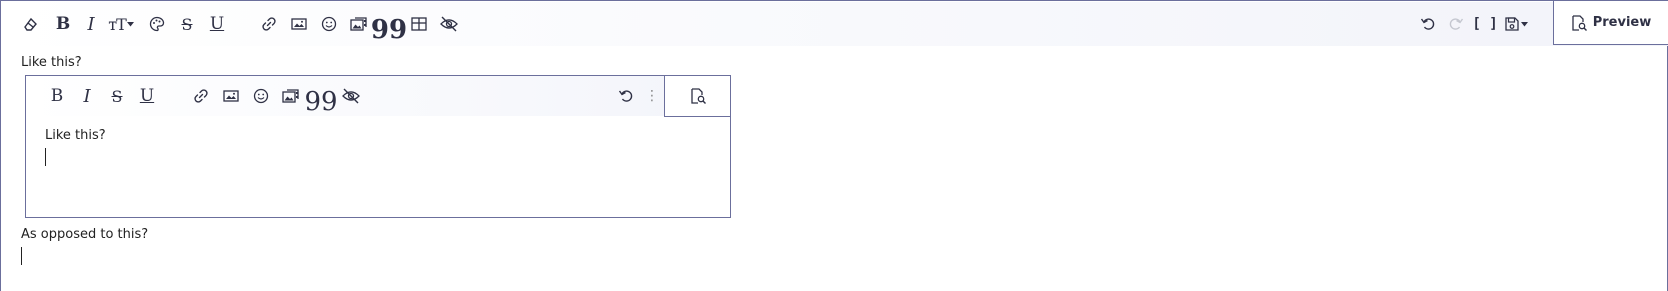 The image size is (1668, 291). What do you see at coordinates (378, 96) in the screenshot?
I see `nested-editor-toolbar: B I S U 99 ⋮` at bounding box center [378, 96].